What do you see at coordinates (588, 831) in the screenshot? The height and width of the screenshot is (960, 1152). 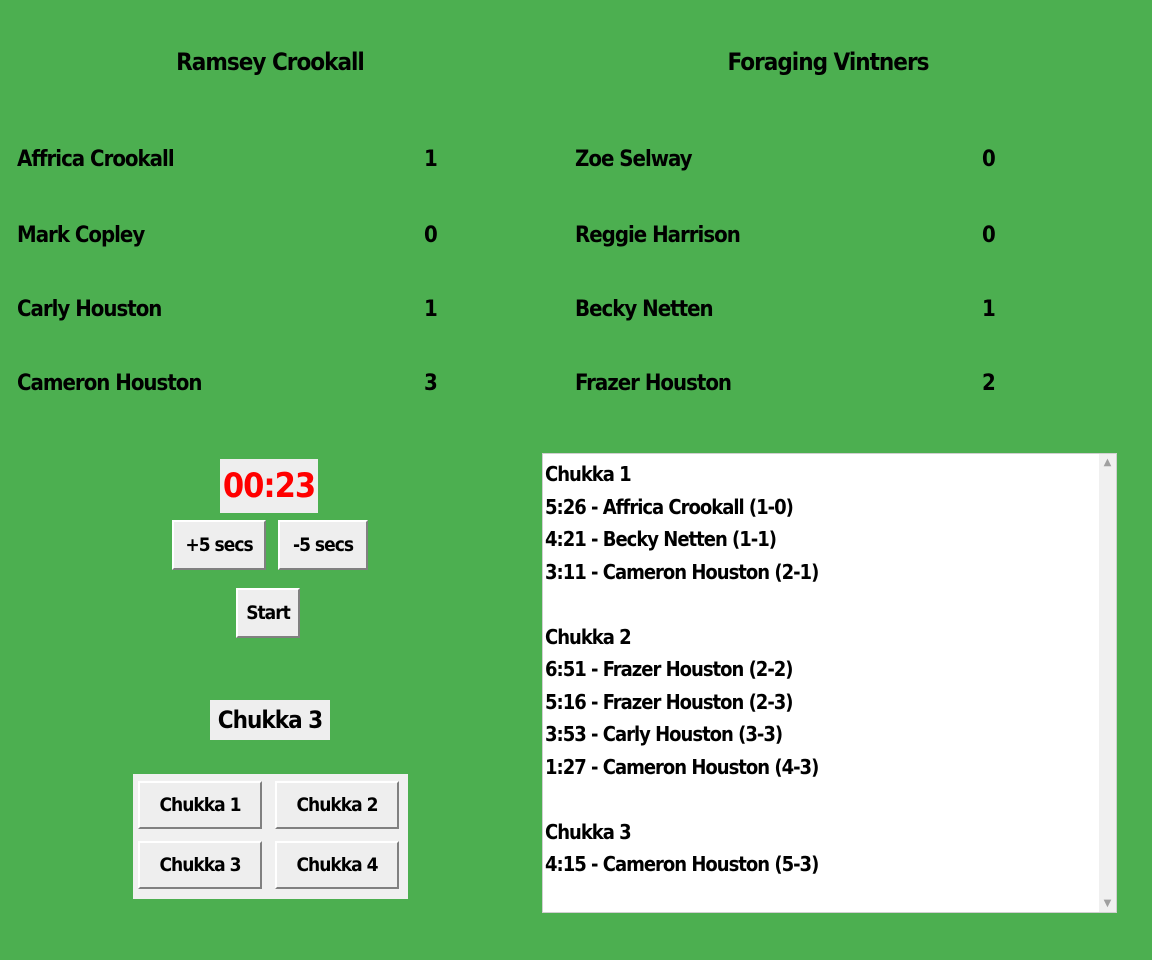 I see `log-line: Chukka 3` at bounding box center [588, 831].